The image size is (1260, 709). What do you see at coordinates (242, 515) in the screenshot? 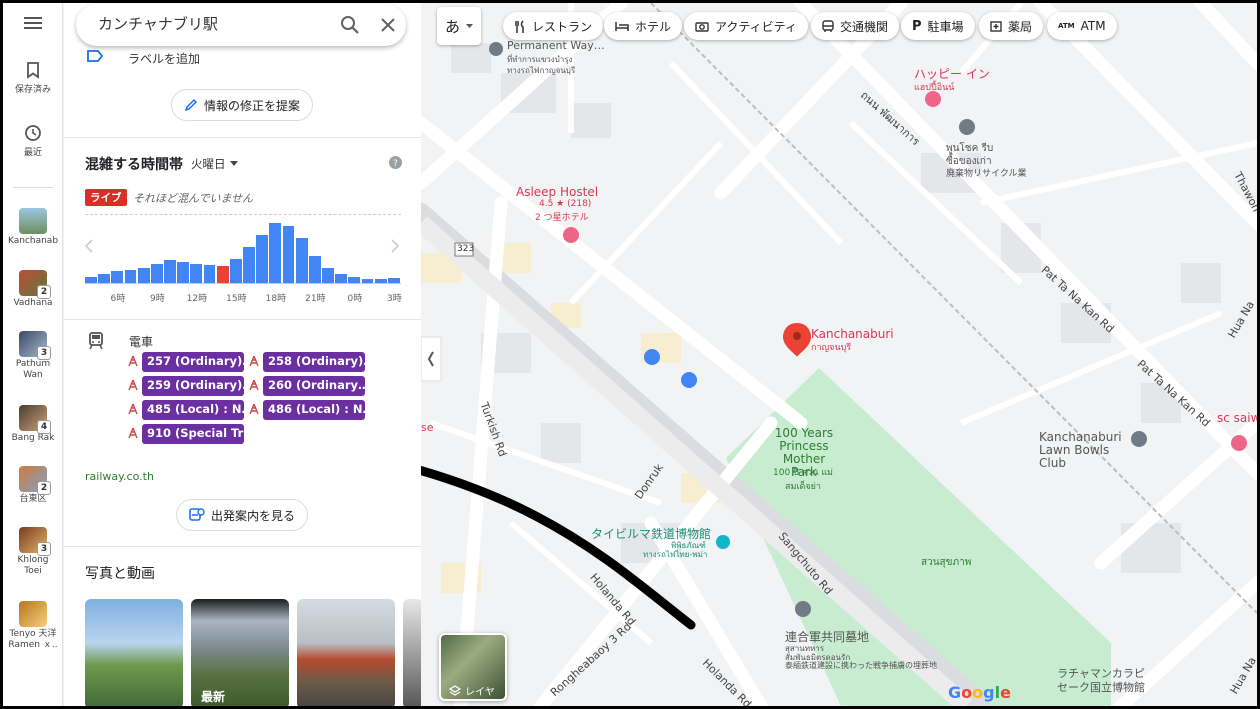
I see `departures-button: 出発案内を見る` at bounding box center [242, 515].